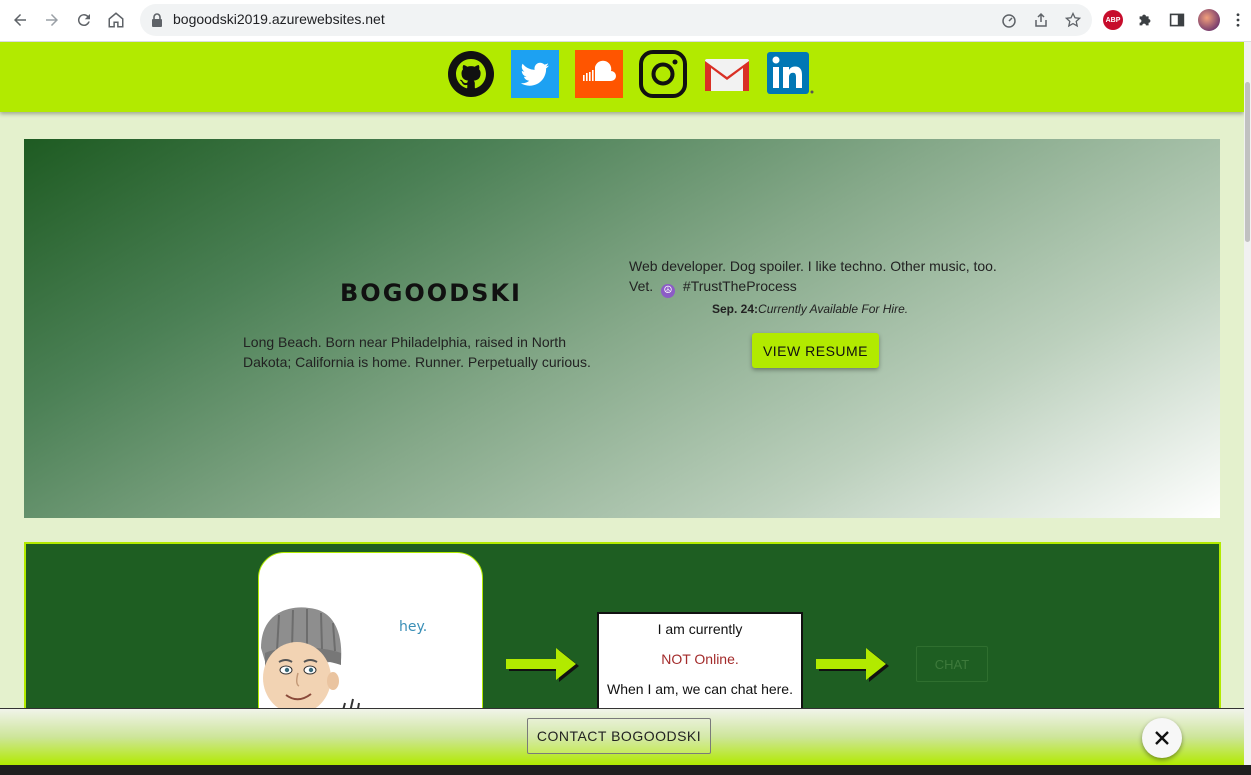  Describe the element at coordinates (1145, 20) in the screenshot. I see `extensions-puzzle-icon` at that location.